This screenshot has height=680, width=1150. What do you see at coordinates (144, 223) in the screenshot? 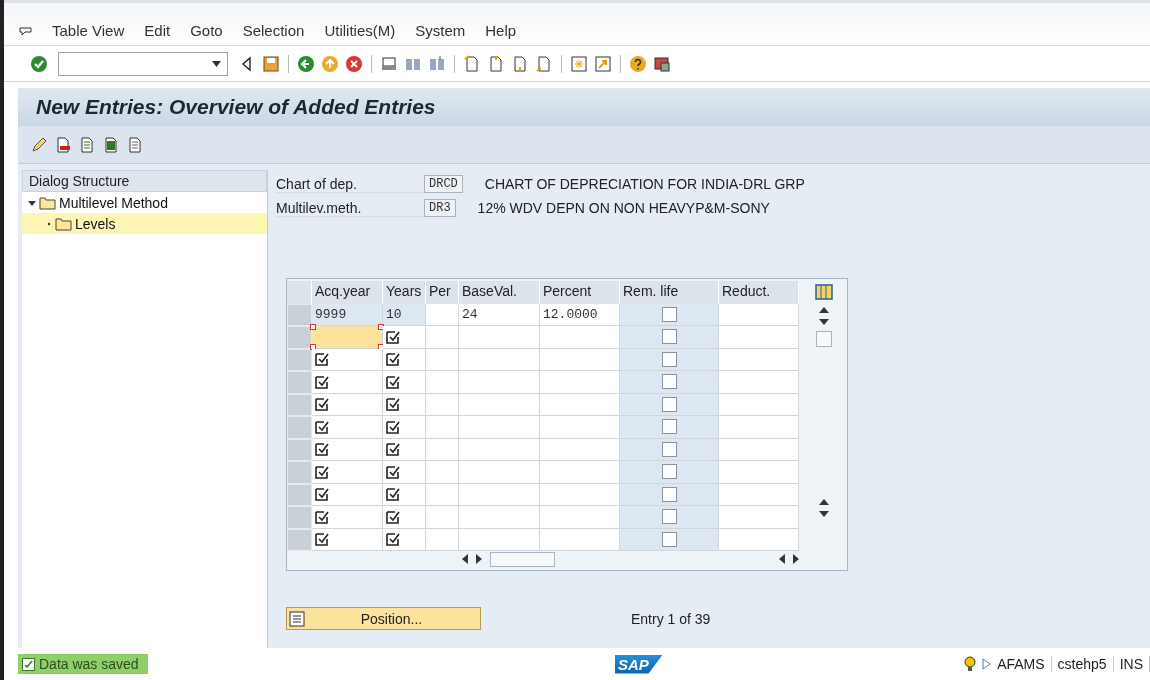
I see `tree-item: Levels` at bounding box center [144, 223].